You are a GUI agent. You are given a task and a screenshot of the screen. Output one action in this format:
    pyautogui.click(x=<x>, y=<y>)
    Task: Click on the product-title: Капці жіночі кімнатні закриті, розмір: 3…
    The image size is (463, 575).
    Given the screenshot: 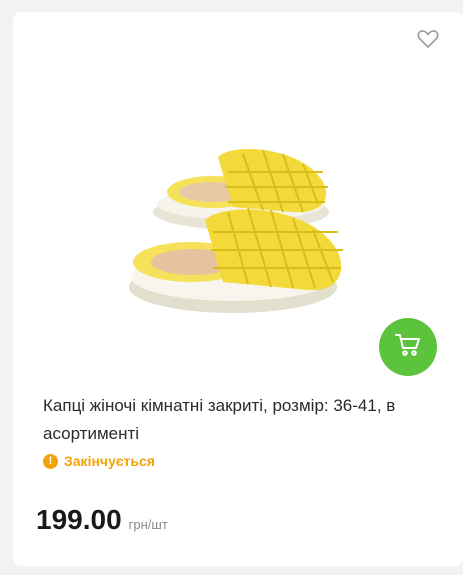 What is the action you would take?
    pyautogui.click(x=243, y=420)
    